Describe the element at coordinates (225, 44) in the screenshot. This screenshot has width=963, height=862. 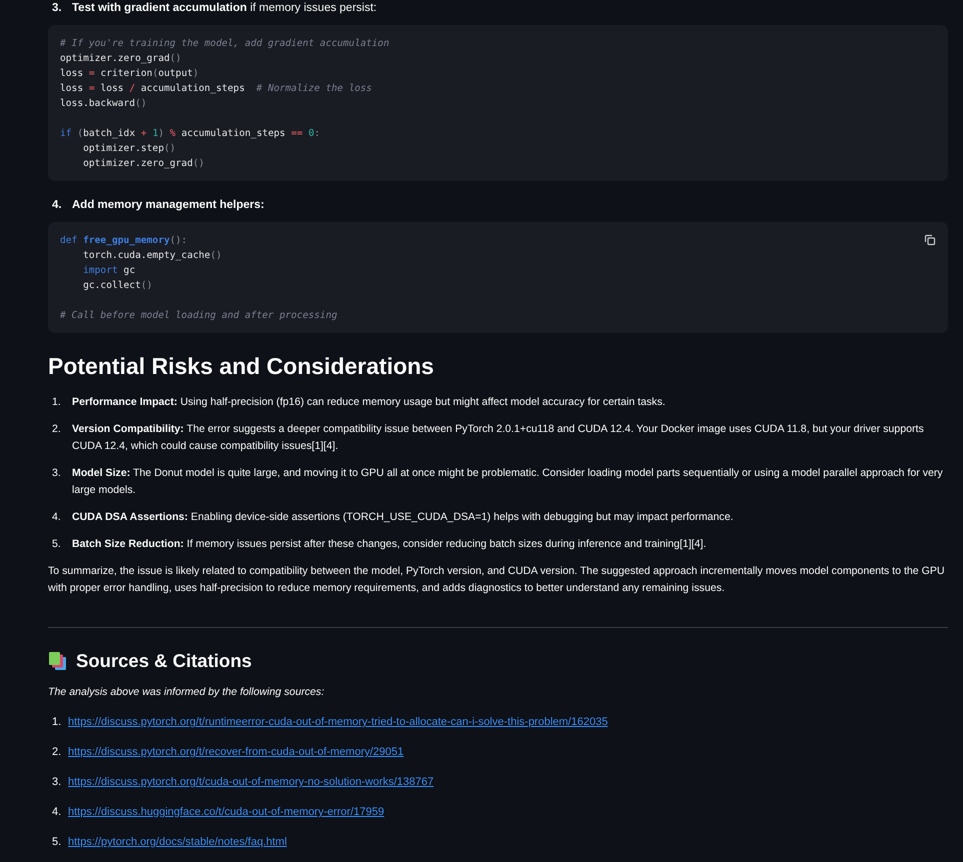
I see `code-line: # If you're training the model, add gradient accumulation` at that location.